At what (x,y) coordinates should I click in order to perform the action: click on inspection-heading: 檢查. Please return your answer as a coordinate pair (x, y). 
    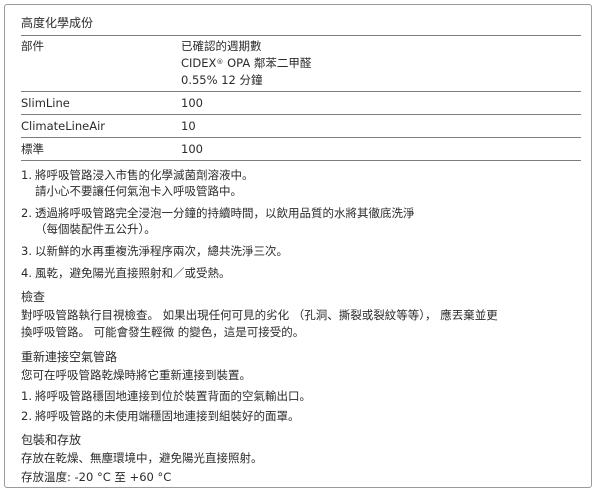
    Looking at the image, I should click on (33, 297).